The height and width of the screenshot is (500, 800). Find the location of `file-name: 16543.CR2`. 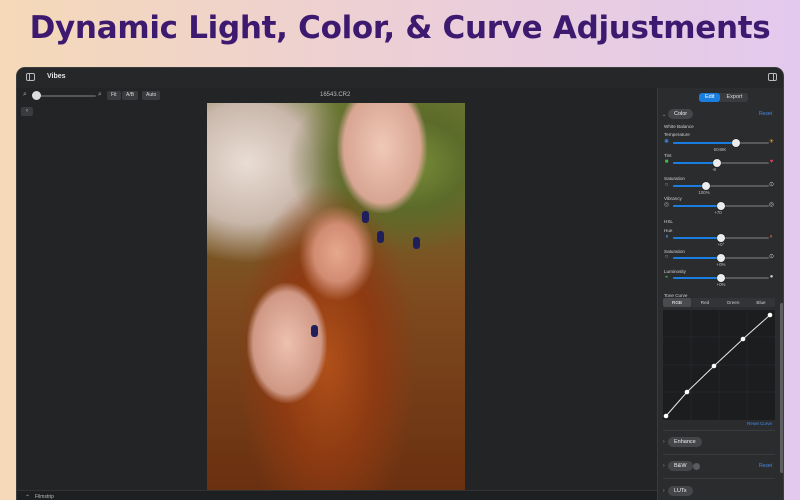

file-name: 16543.CR2 is located at coordinates (335, 95).